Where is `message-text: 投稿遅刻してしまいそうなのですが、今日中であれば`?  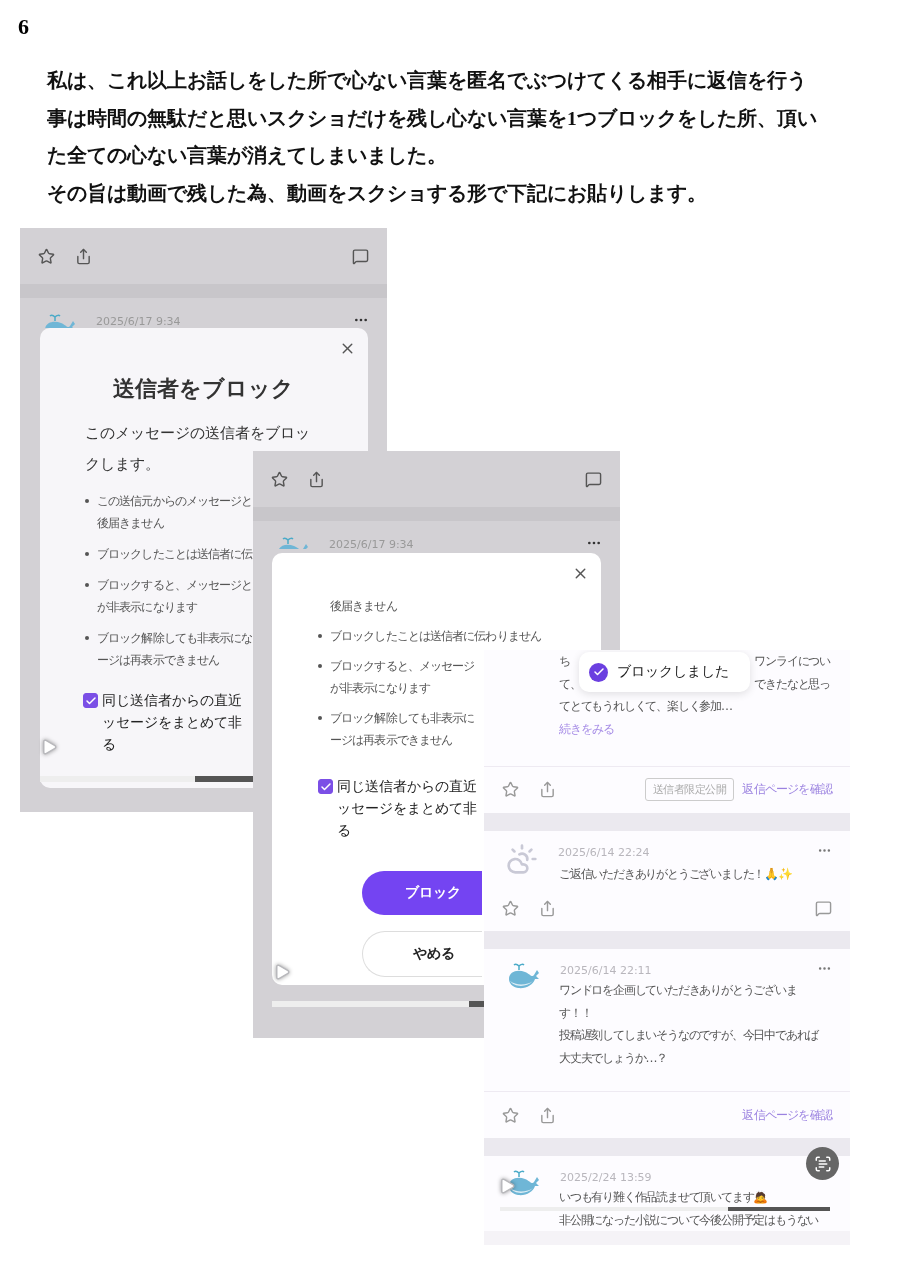 message-text: 投稿遅刻してしまいそうなのですが、今日中であれば is located at coordinates (689, 1035).